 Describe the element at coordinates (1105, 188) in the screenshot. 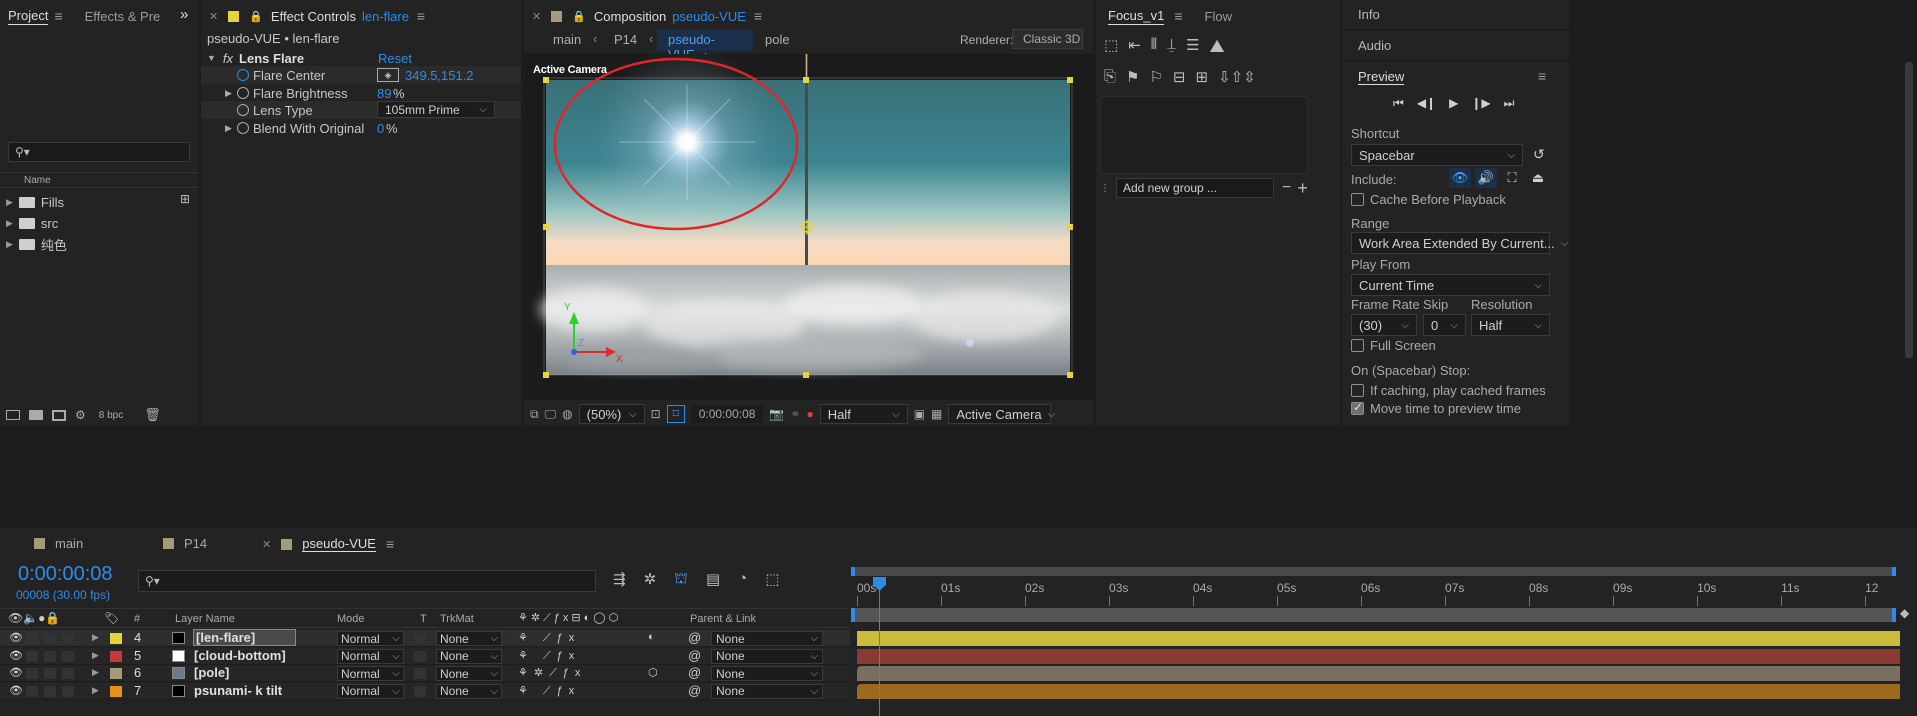

I see `drag-handle-icon: ⋮` at that location.